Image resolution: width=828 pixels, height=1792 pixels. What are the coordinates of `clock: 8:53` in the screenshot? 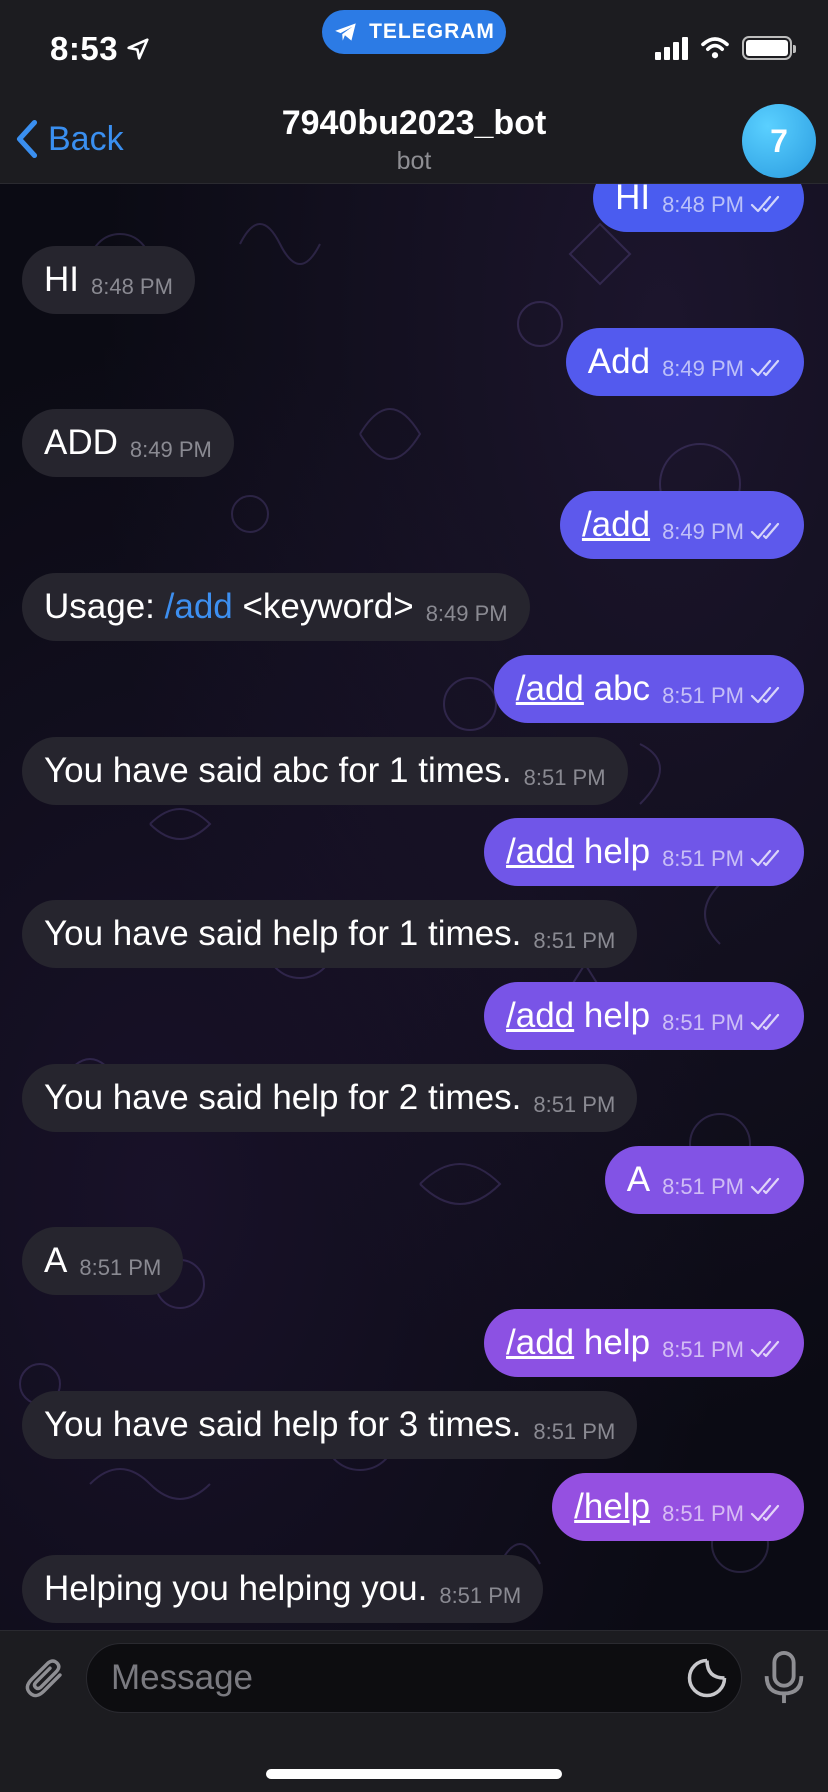 It's located at (84, 48).